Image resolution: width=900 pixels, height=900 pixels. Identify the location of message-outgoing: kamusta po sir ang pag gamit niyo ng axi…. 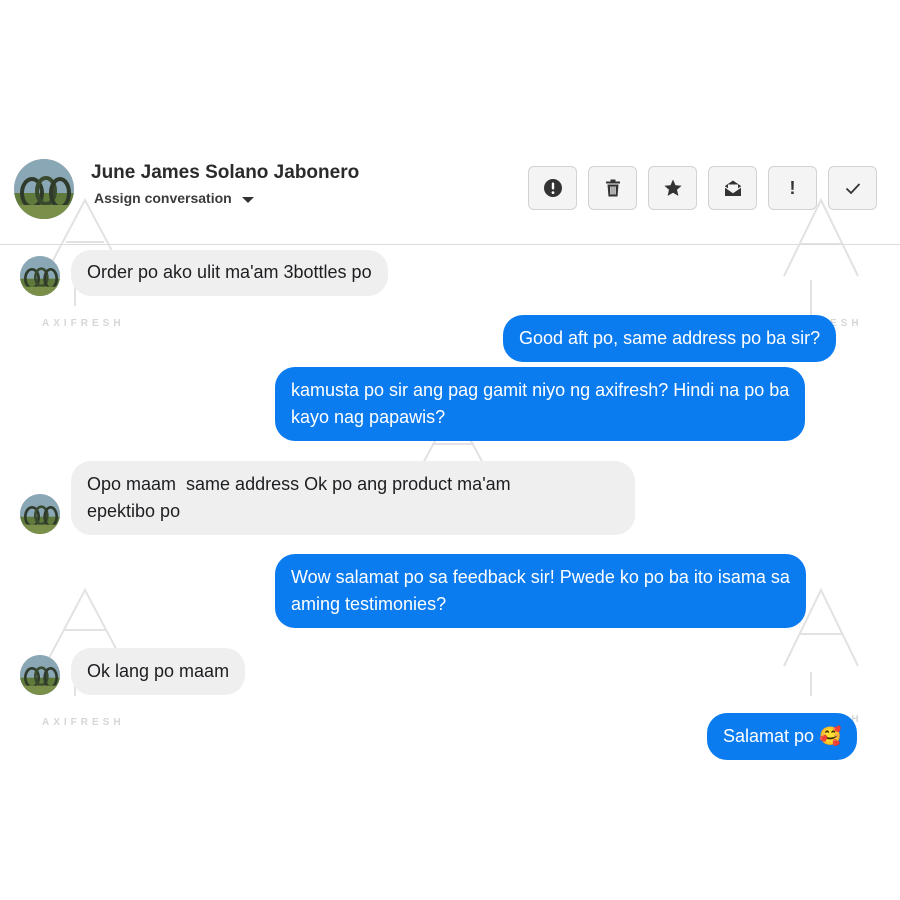
(540, 404).